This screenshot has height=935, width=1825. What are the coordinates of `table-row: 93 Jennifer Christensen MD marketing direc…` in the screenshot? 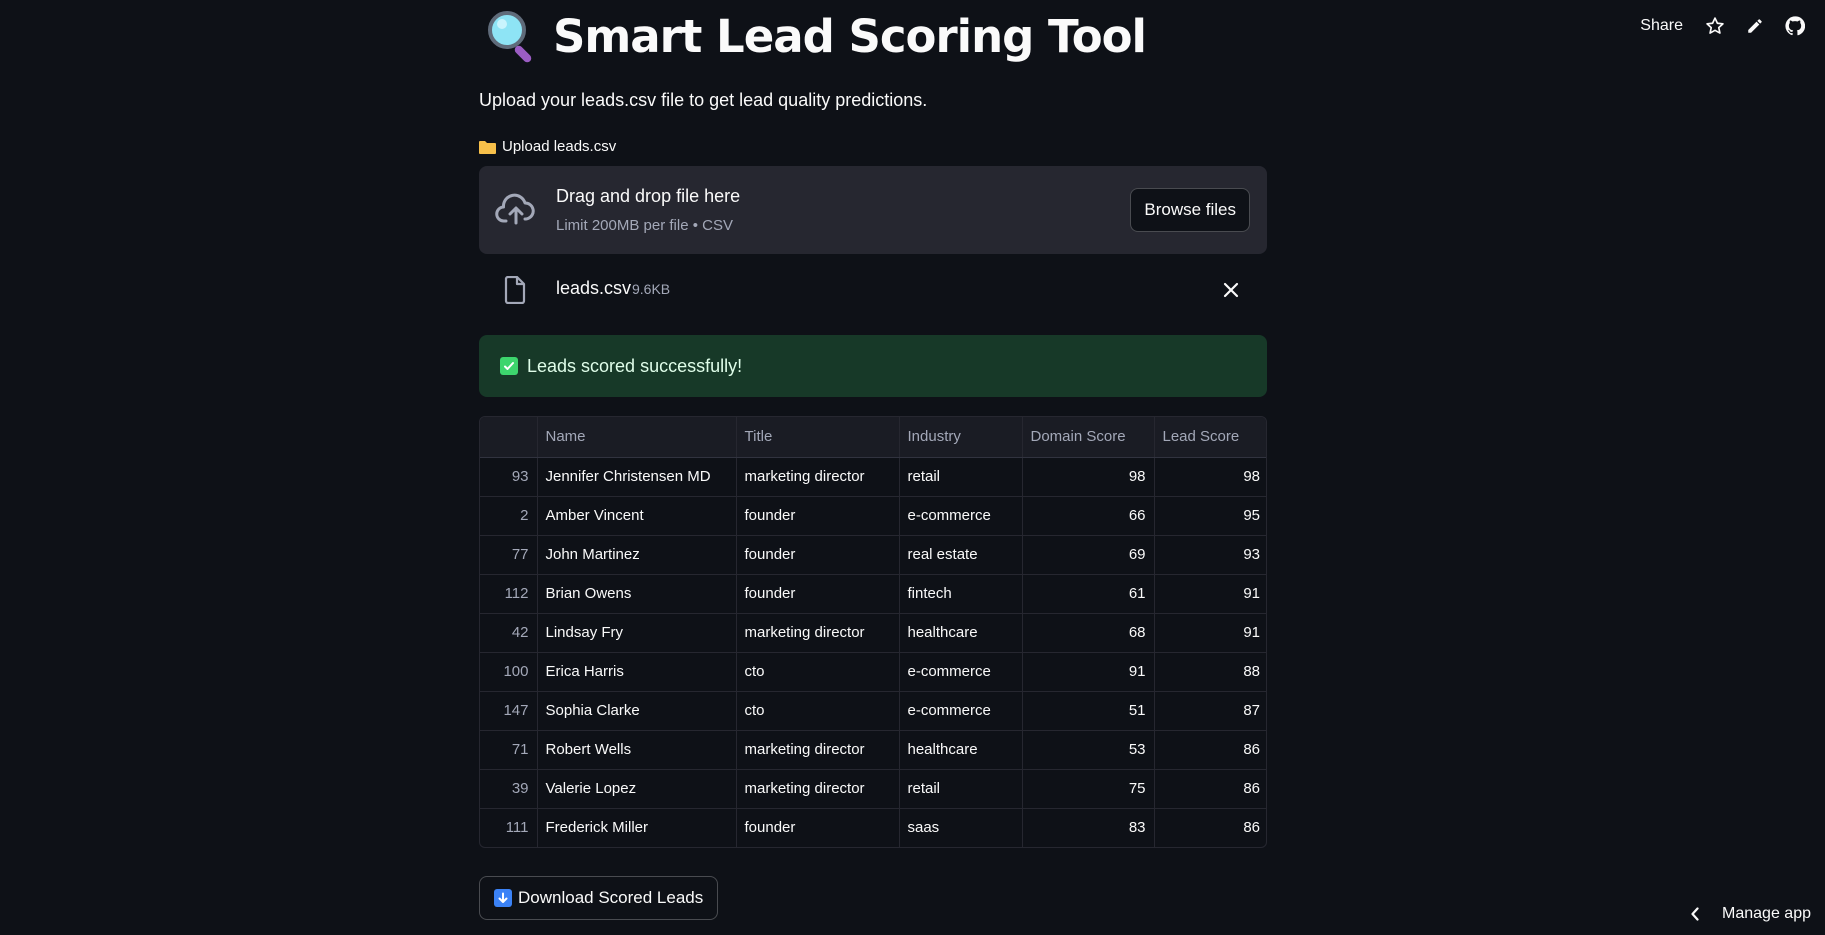 It's located at (873, 477).